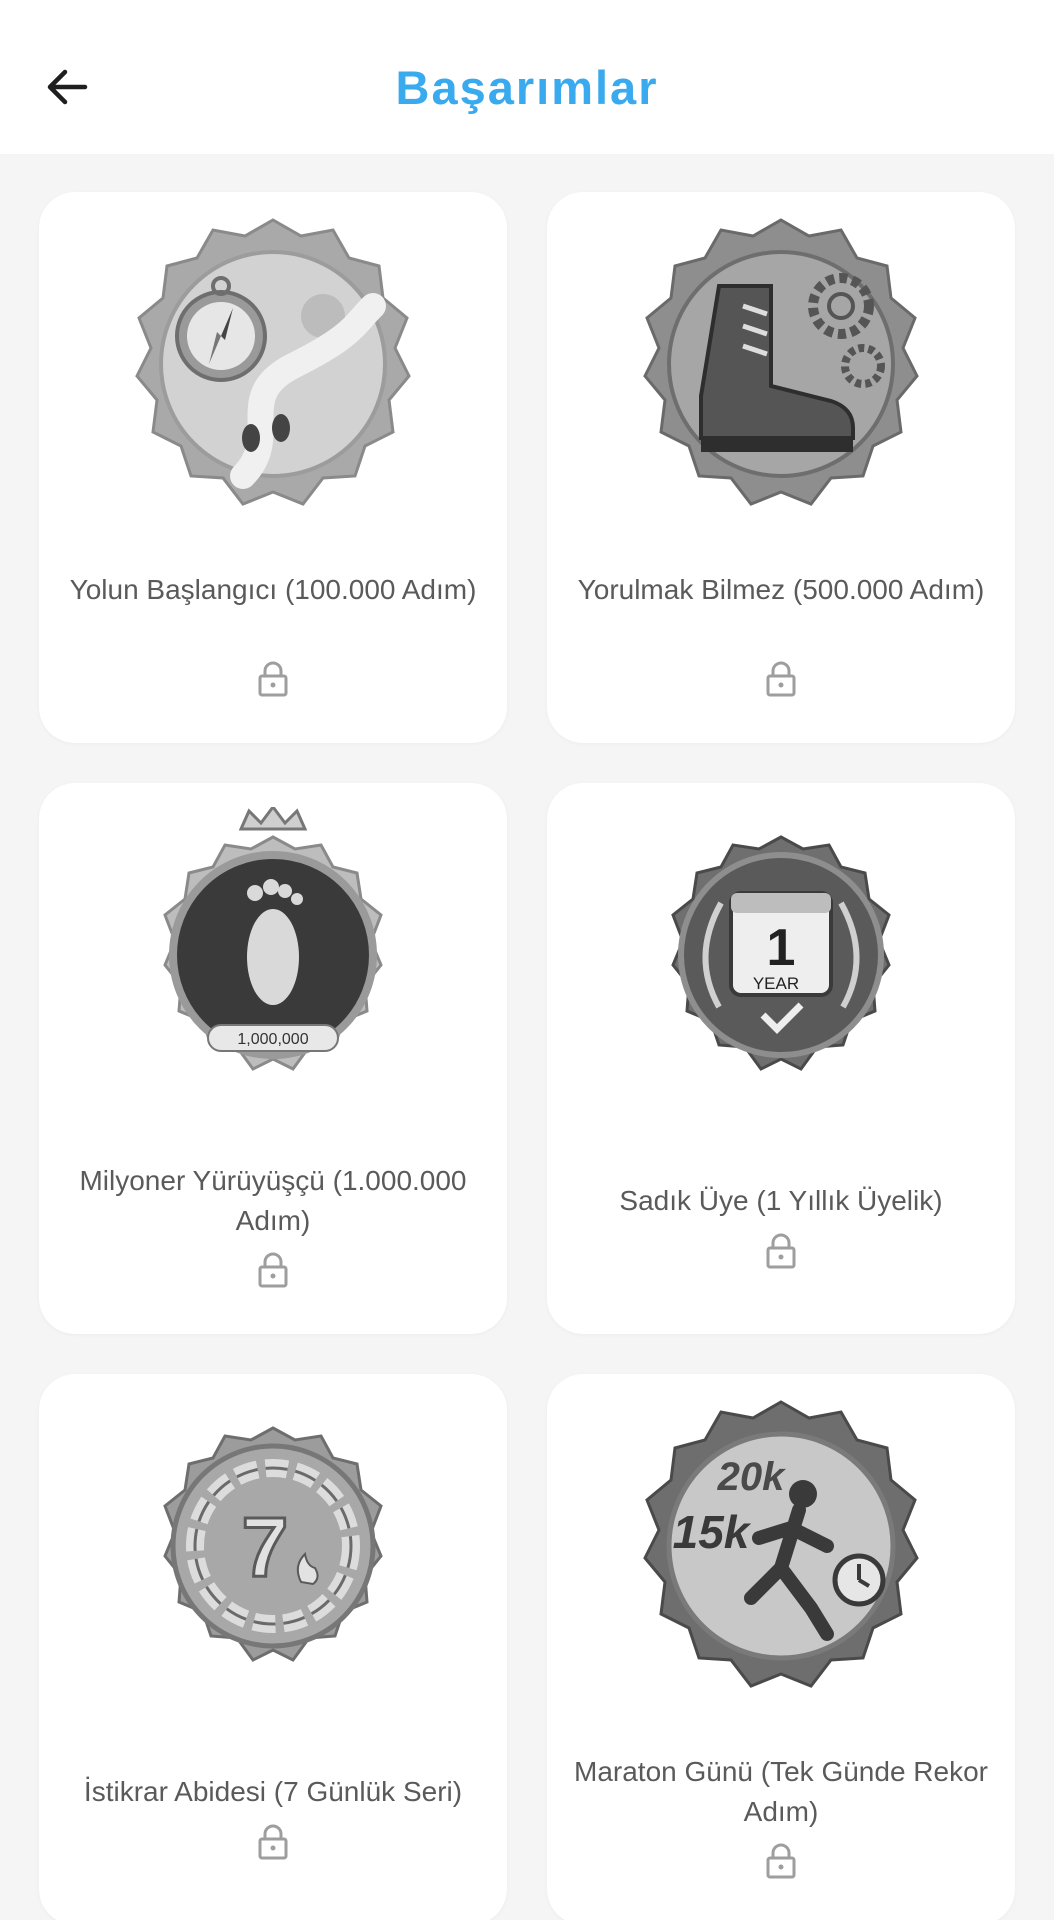 The width and height of the screenshot is (1054, 1920). I want to click on achievement-title: Sadık Üye (1 Yıllık Üyelik), so click(781, 1200).